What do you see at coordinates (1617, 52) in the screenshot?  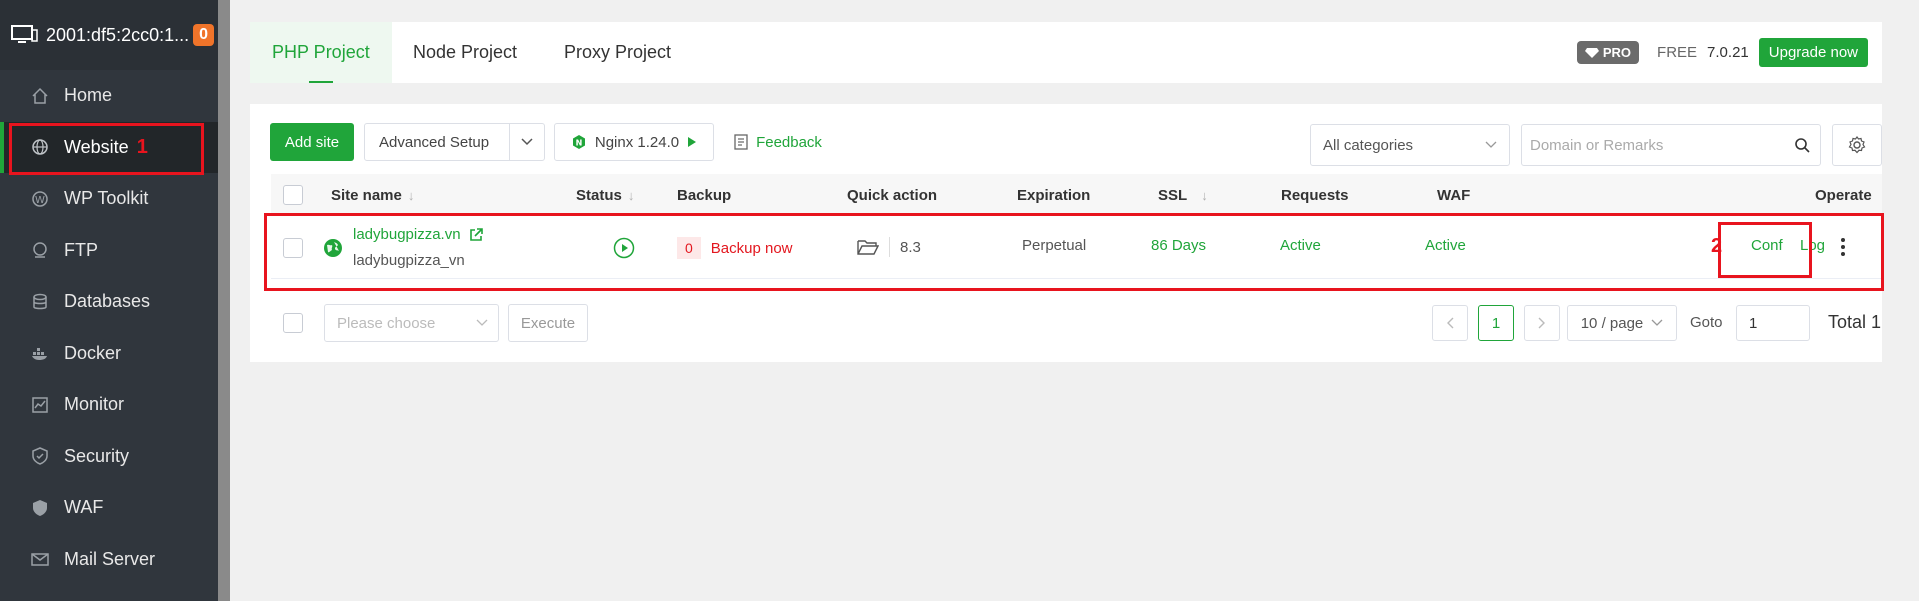 I see `pro-label: PRO` at bounding box center [1617, 52].